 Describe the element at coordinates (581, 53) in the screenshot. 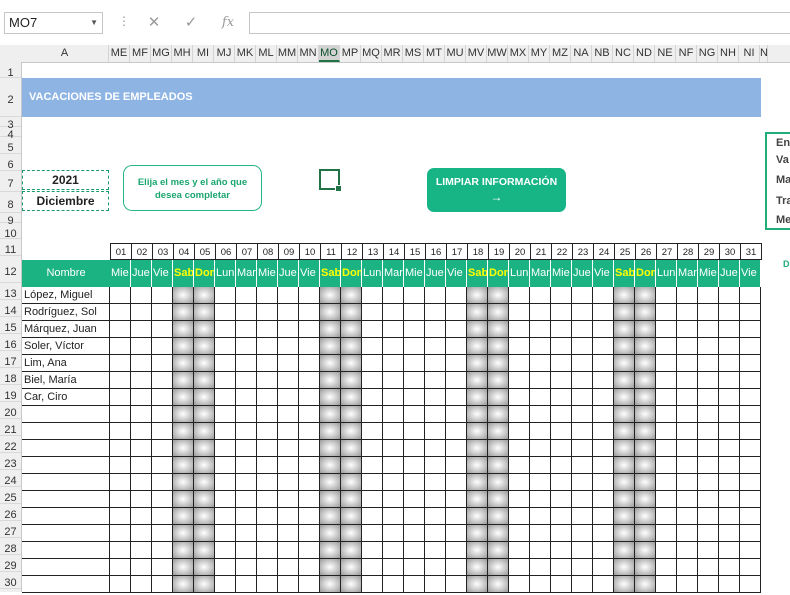

I see `column-header: NA` at that location.